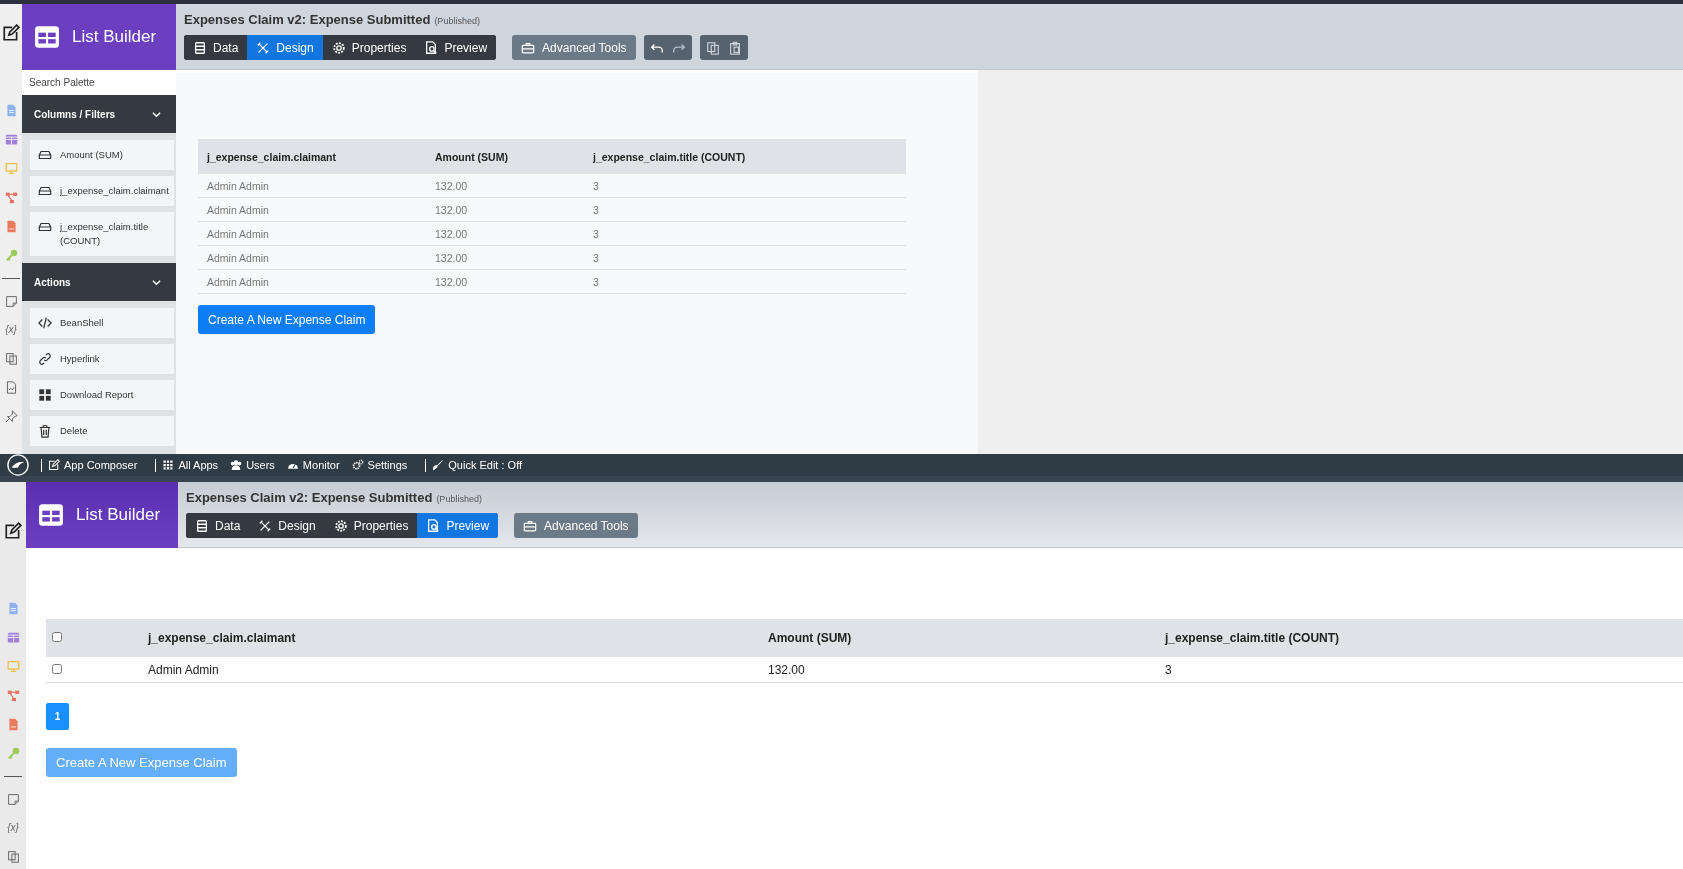  I want to click on trash-icon, so click(45, 431).